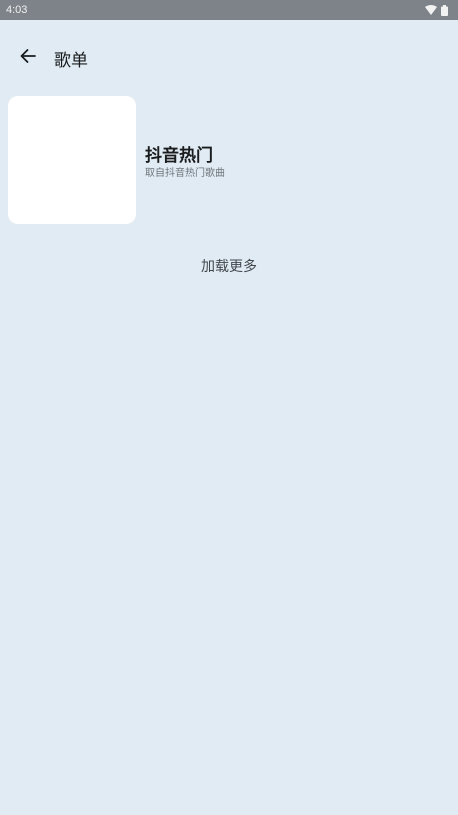  What do you see at coordinates (229, 266) in the screenshot?
I see `load-more-button: 加载更多` at bounding box center [229, 266].